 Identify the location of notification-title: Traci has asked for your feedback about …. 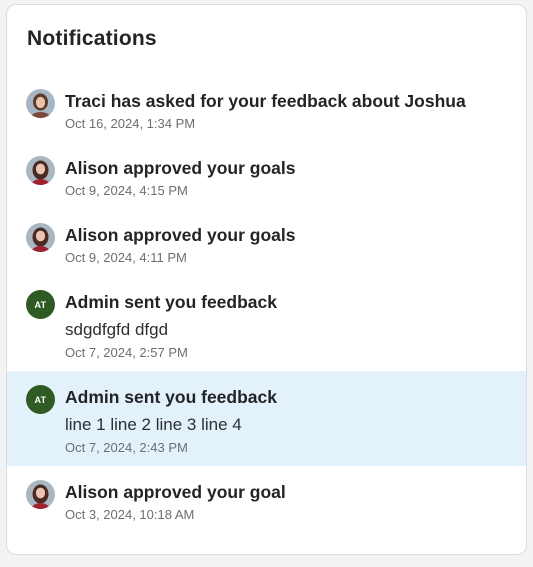
(265, 101).